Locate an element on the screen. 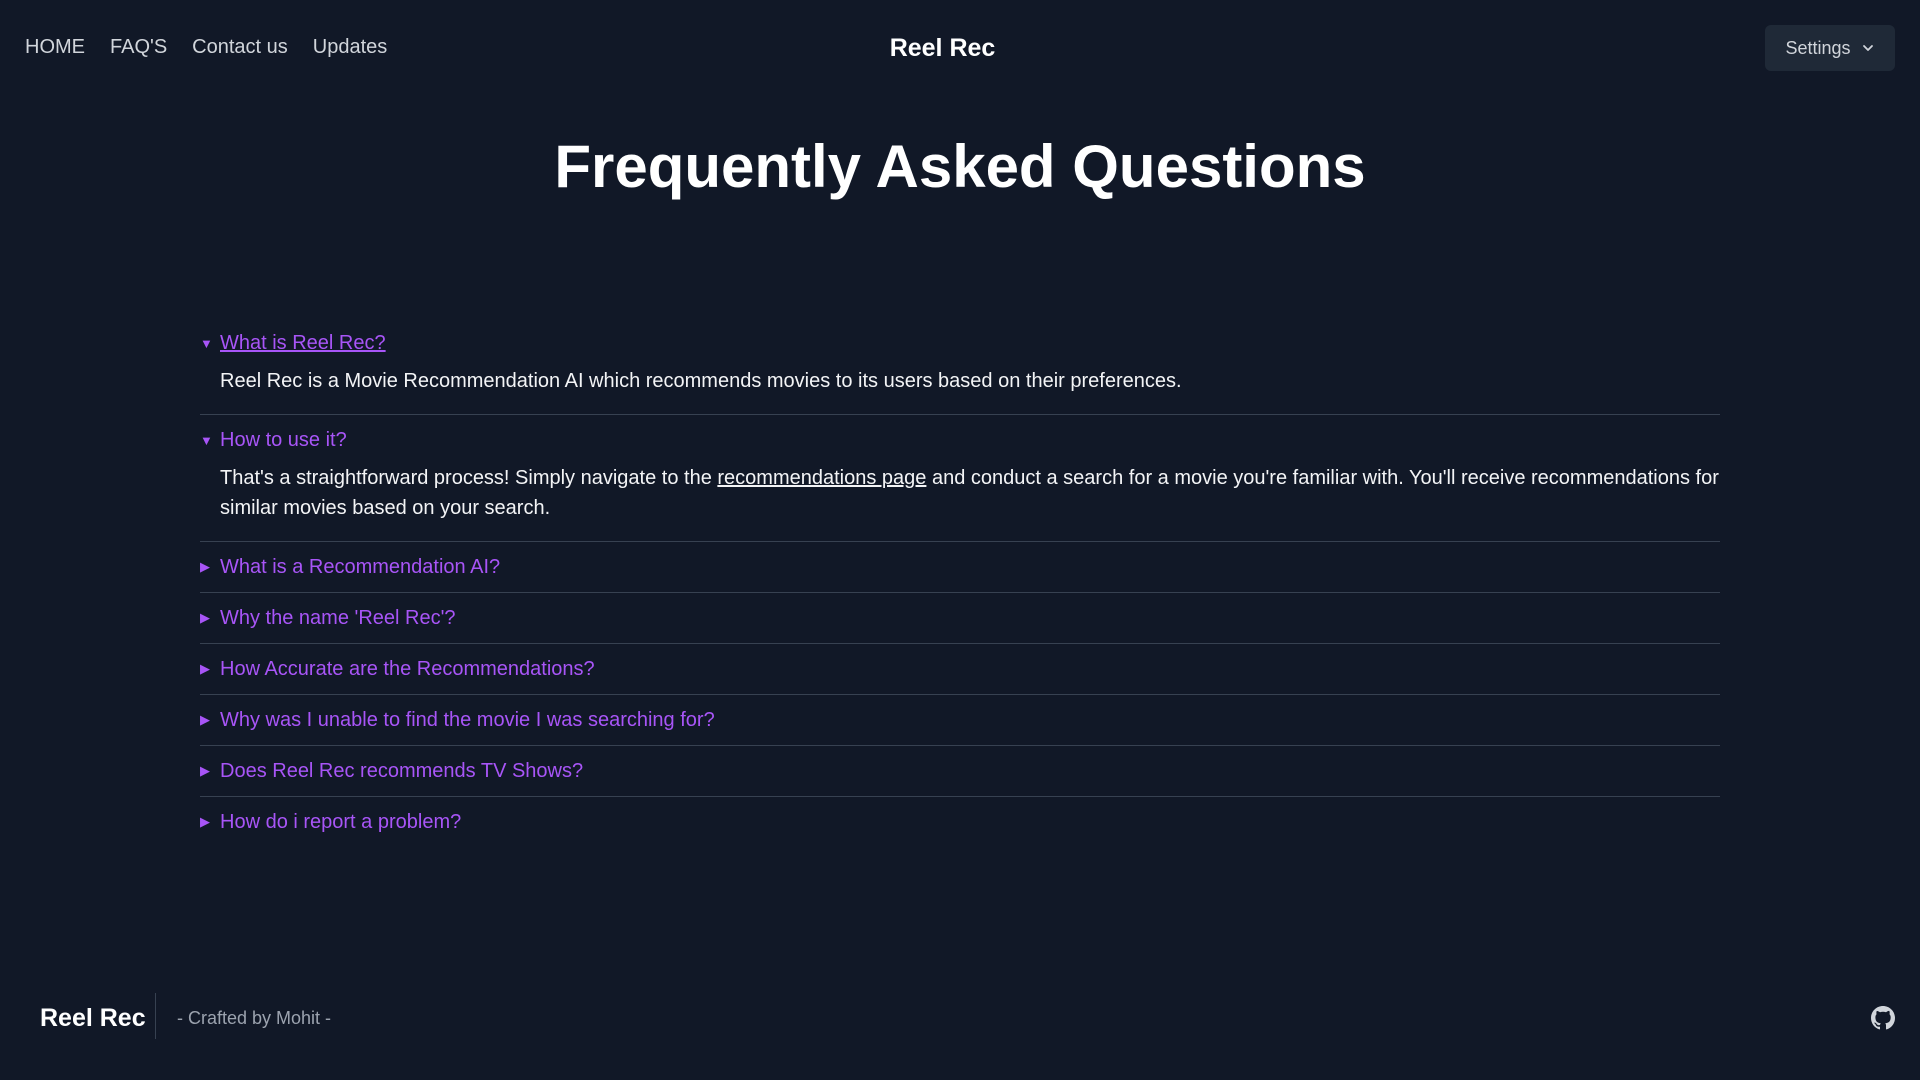 Image resolution: width=1920 pixels, height=1080 pixels. faq-question-label: How Accurate are the Recommendations? is located at coordinates (407, 668).